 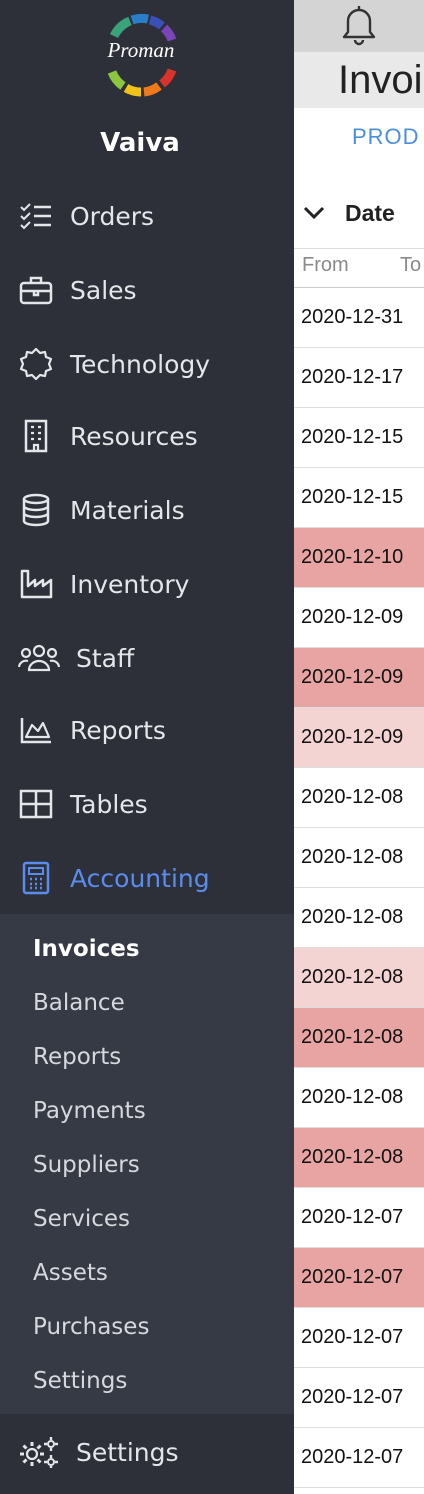 I want to click on submenu-balance: Balance, so click(x=79, y=1003).